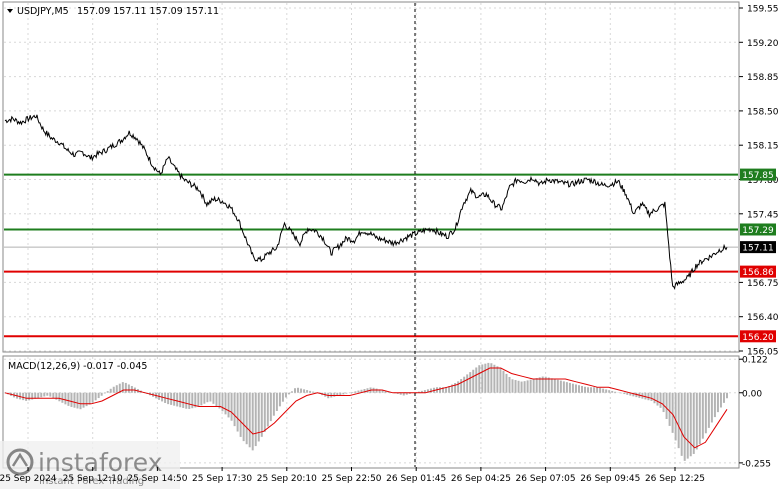 The height and width of the screenshot is (493, 781). I want to click on time-tick-label: 26 Sep 07:05, so click(546, 479).